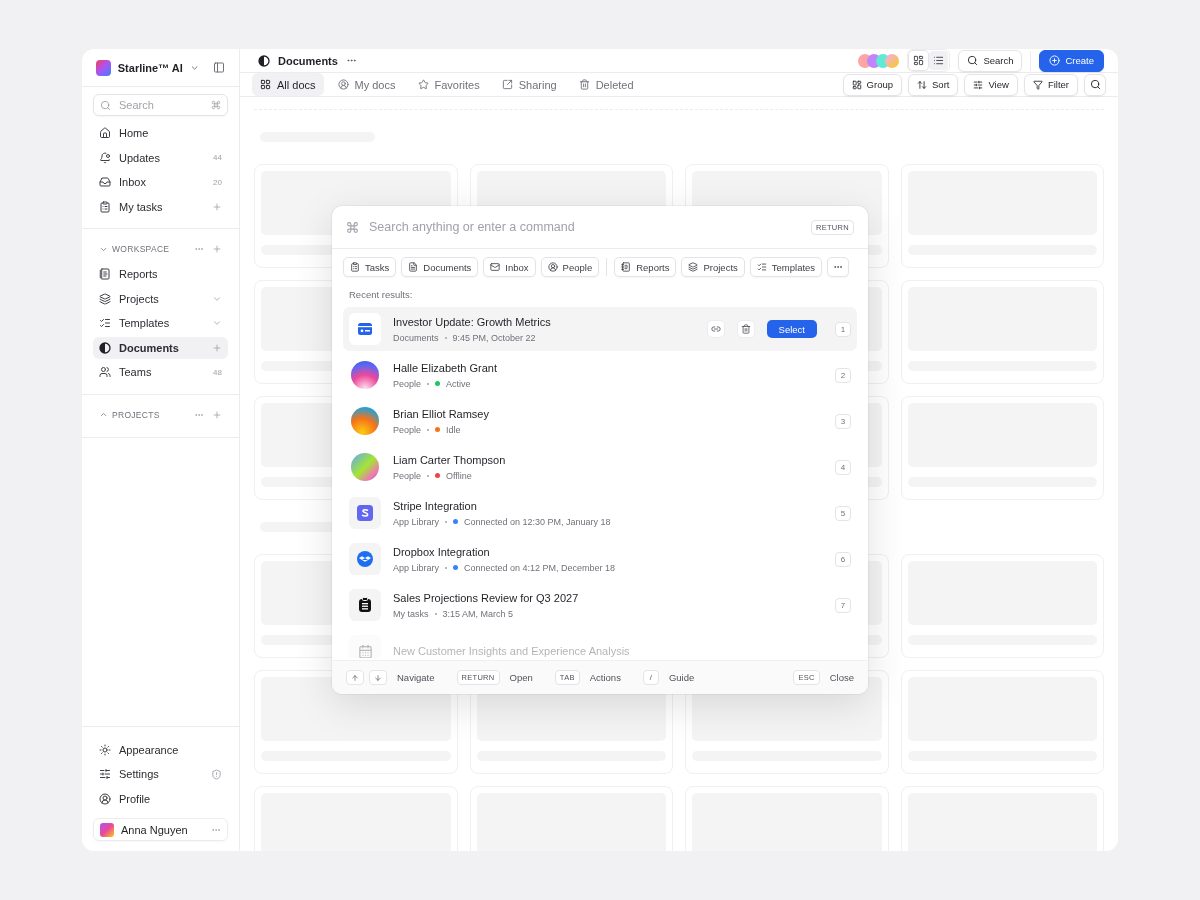 This screenshot has height=900, width=1200. I want to click on result-source: Documents, so click(416, 337).